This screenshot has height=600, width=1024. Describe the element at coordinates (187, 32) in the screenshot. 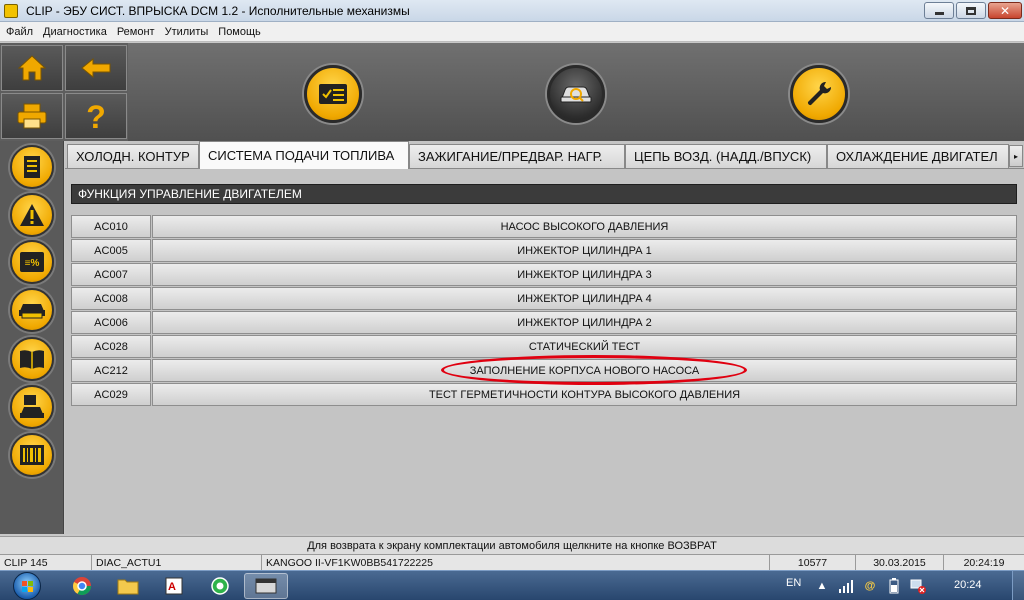

I see `menu-utilities: Утилиты` at that location.